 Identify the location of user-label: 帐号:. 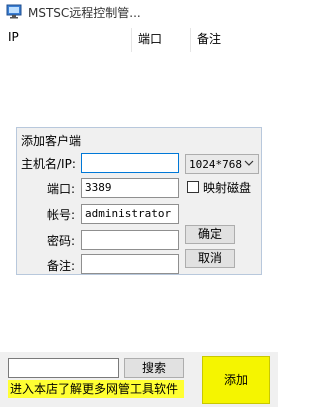
(61, 215).